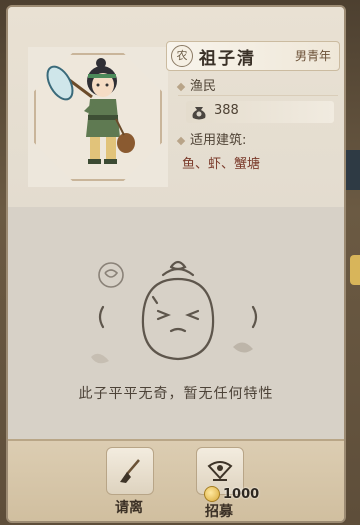 The width and height of the screenshot is (360, 525). I want to click on broom-icon, so click(130, 471).